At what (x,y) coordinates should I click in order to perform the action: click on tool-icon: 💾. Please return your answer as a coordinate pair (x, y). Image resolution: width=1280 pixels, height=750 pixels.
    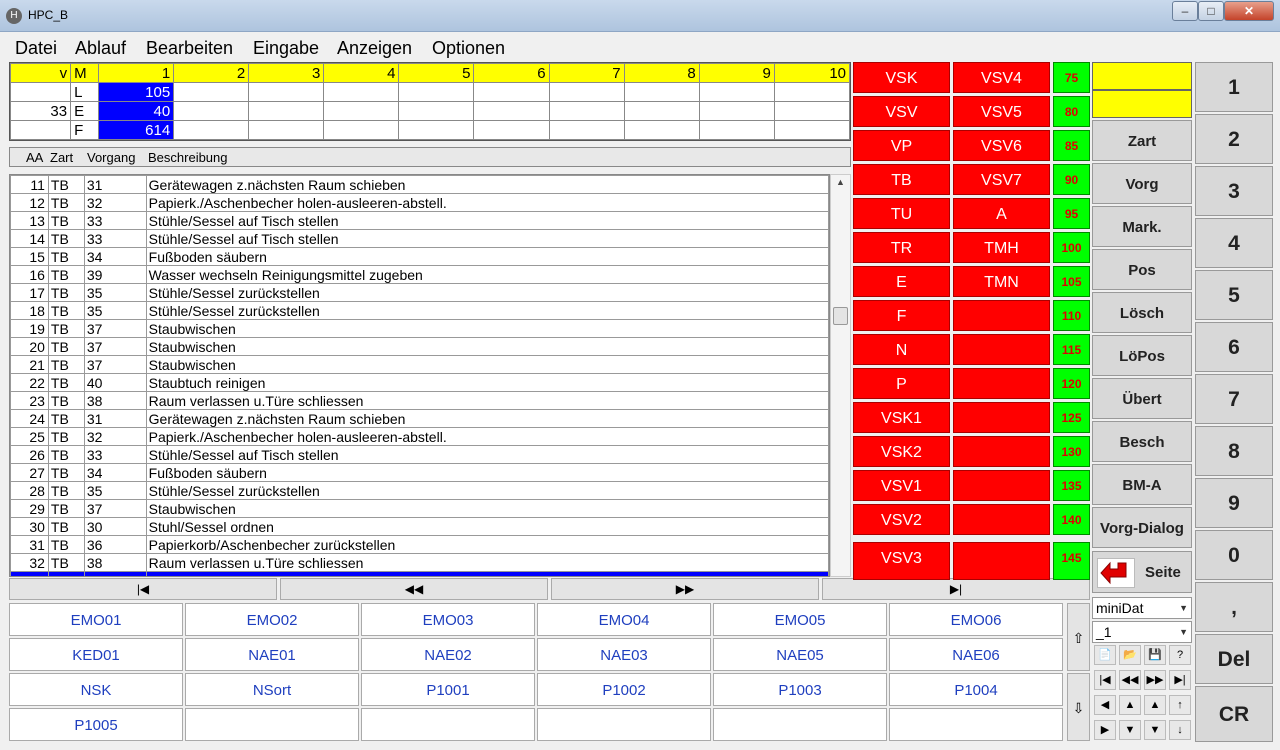
    Looking at the image, I should click on (1155, 655).